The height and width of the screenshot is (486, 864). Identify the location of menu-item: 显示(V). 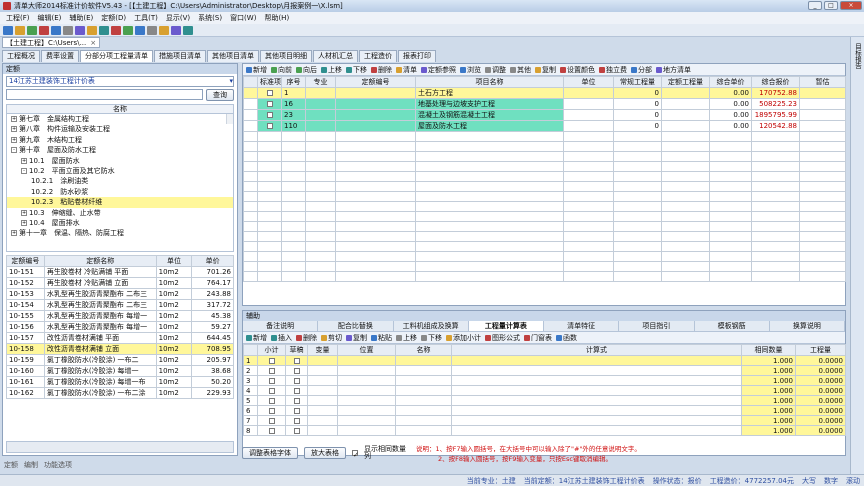
(178, 18).